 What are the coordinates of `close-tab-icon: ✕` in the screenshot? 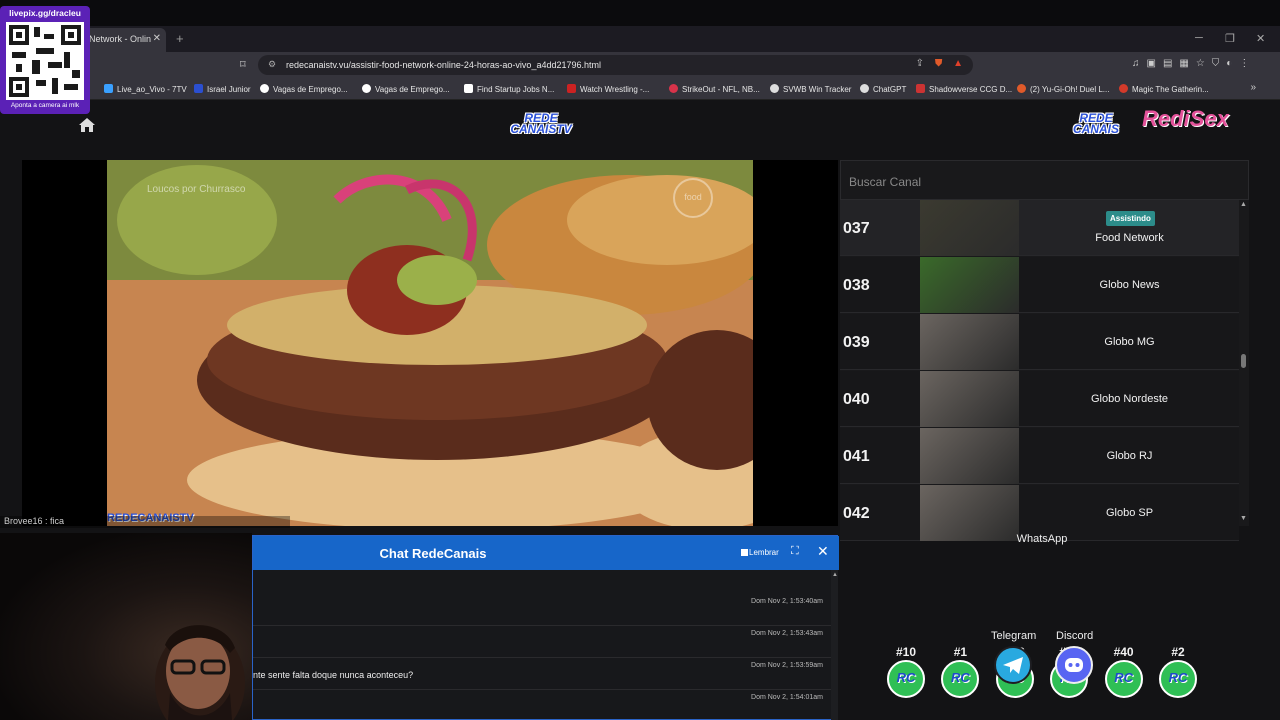 It's located at (157, 38).